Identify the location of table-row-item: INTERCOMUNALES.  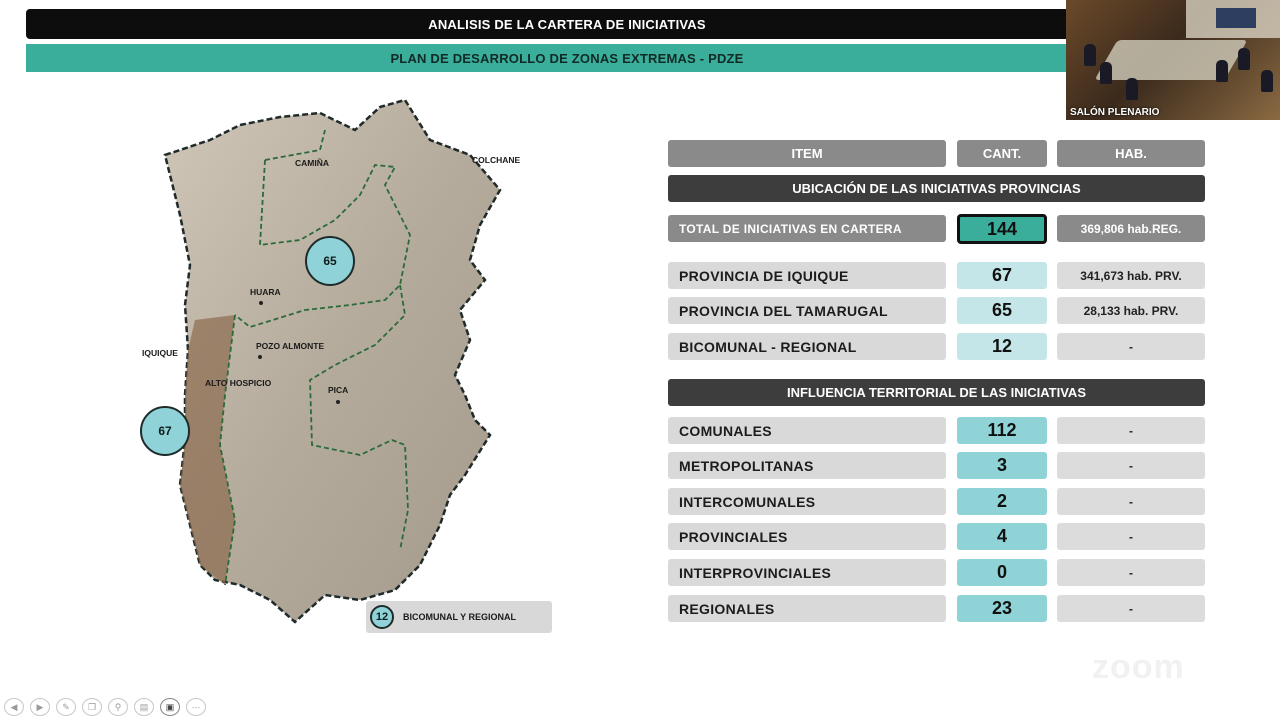
(807, 501).